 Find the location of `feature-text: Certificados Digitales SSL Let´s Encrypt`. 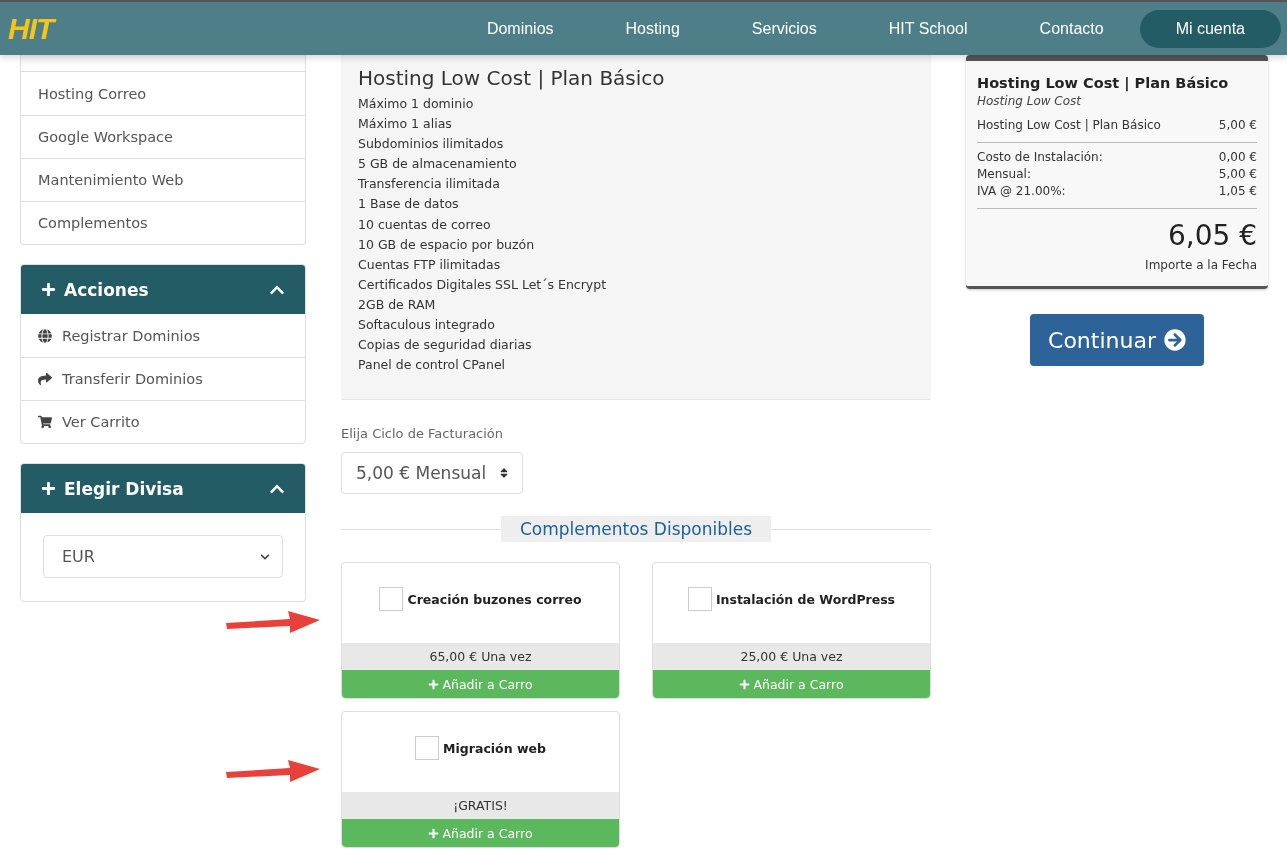

feature-text: Certificados Digitales SSL Let´s Encrypt is located at coordinates (483, 284).